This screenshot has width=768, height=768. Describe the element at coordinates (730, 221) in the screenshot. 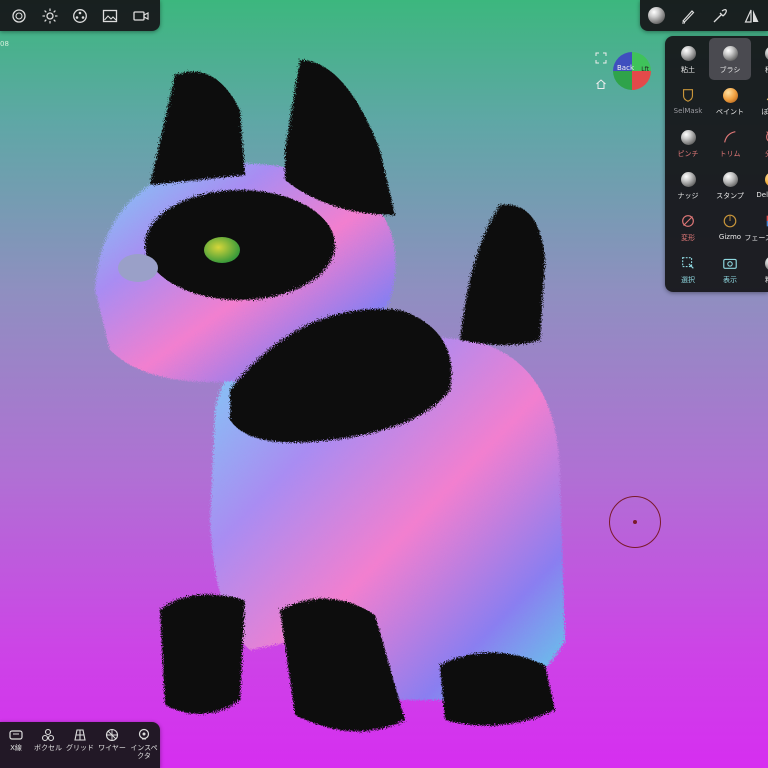

I see `gizmo-icon` at that location.